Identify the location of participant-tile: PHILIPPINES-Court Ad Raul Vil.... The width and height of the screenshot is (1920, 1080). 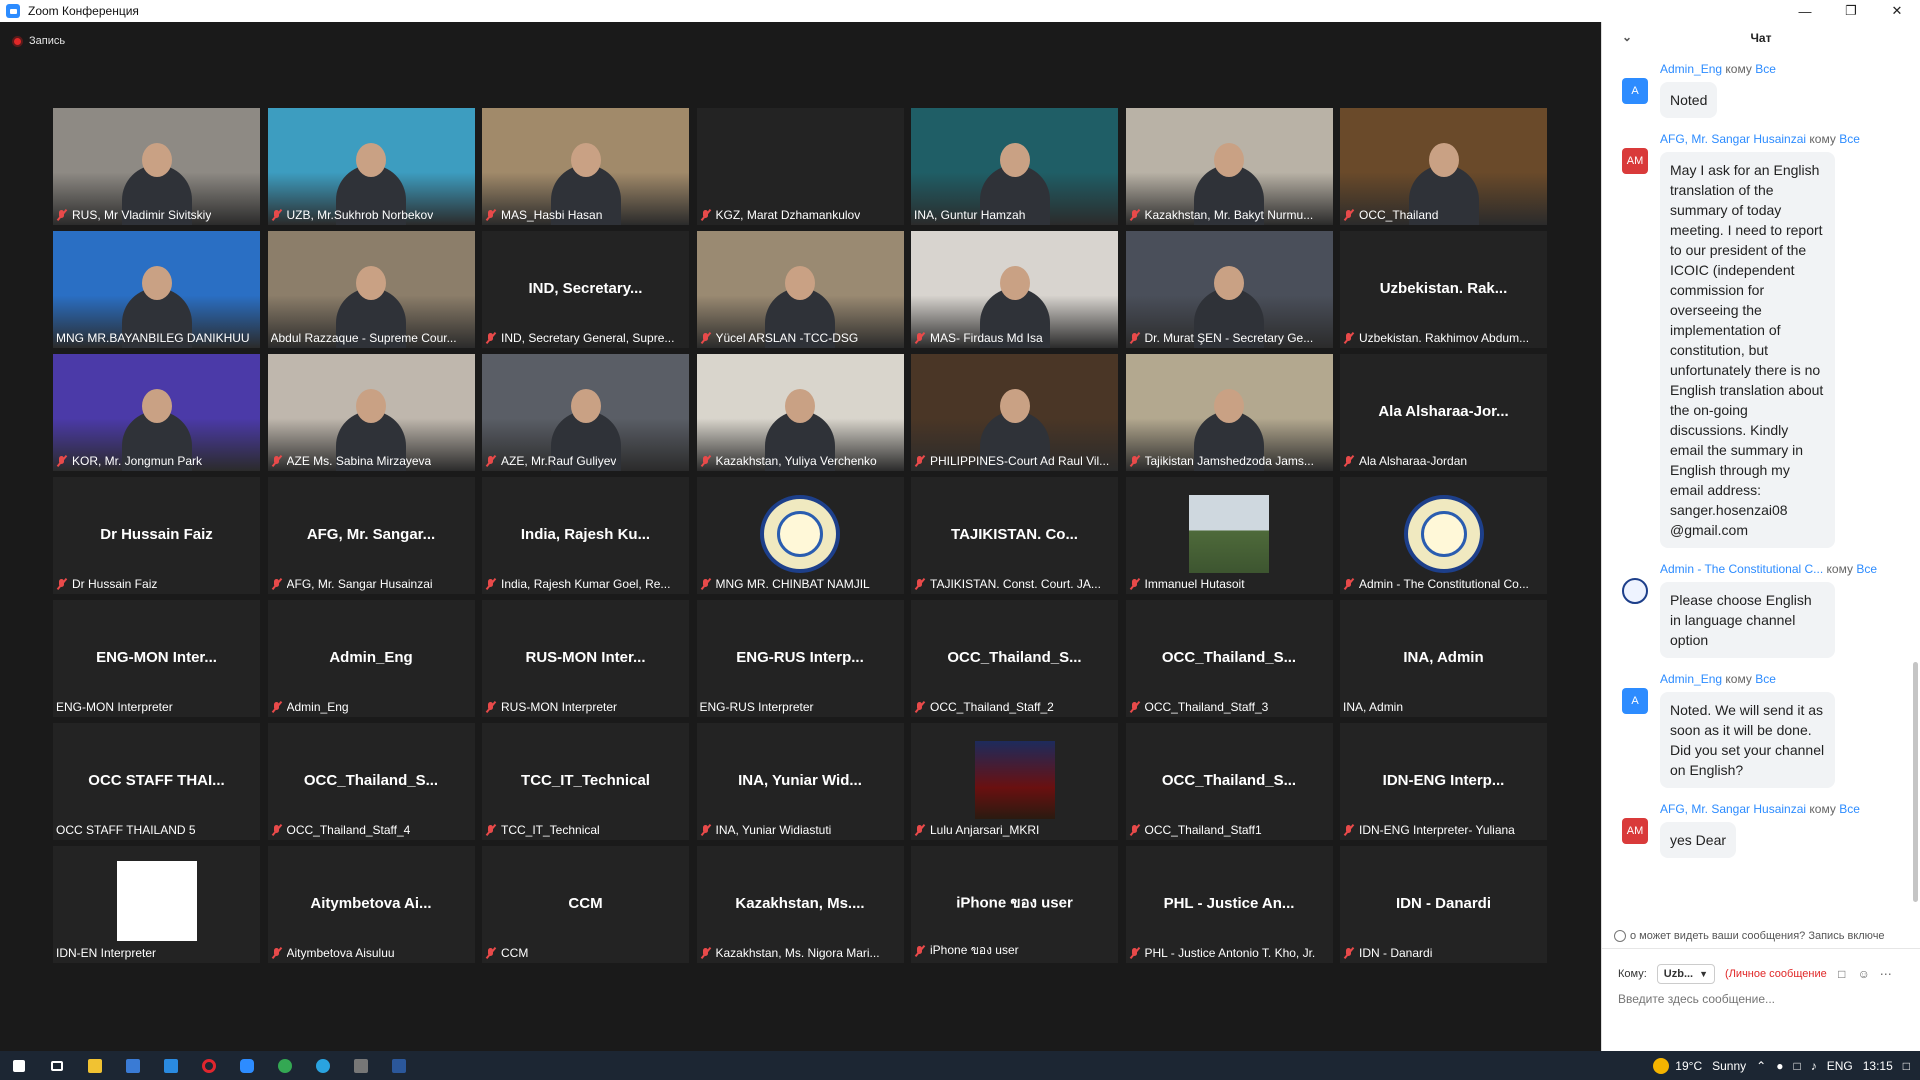
(1014, 412).